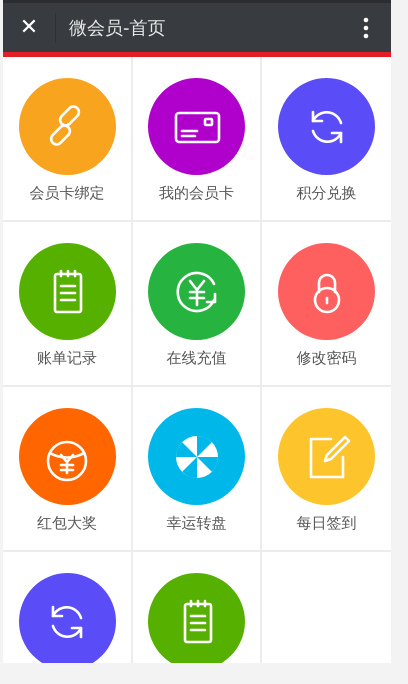 The height and width of the screenshot is (684, 408). Describe the element at coordinates (68, 304) in the screenshot. I see `menu-tile: 账单记录` at that location.